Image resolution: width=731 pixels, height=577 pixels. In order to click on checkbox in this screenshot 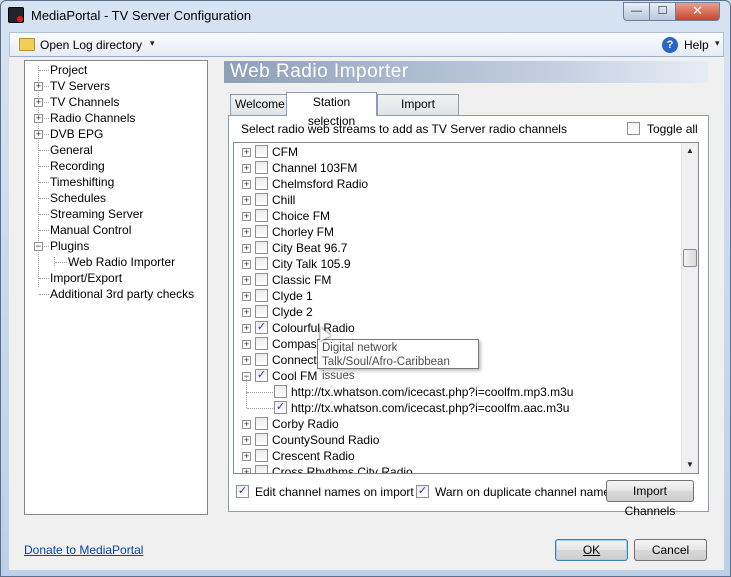, I will do `click(633, 128)`.